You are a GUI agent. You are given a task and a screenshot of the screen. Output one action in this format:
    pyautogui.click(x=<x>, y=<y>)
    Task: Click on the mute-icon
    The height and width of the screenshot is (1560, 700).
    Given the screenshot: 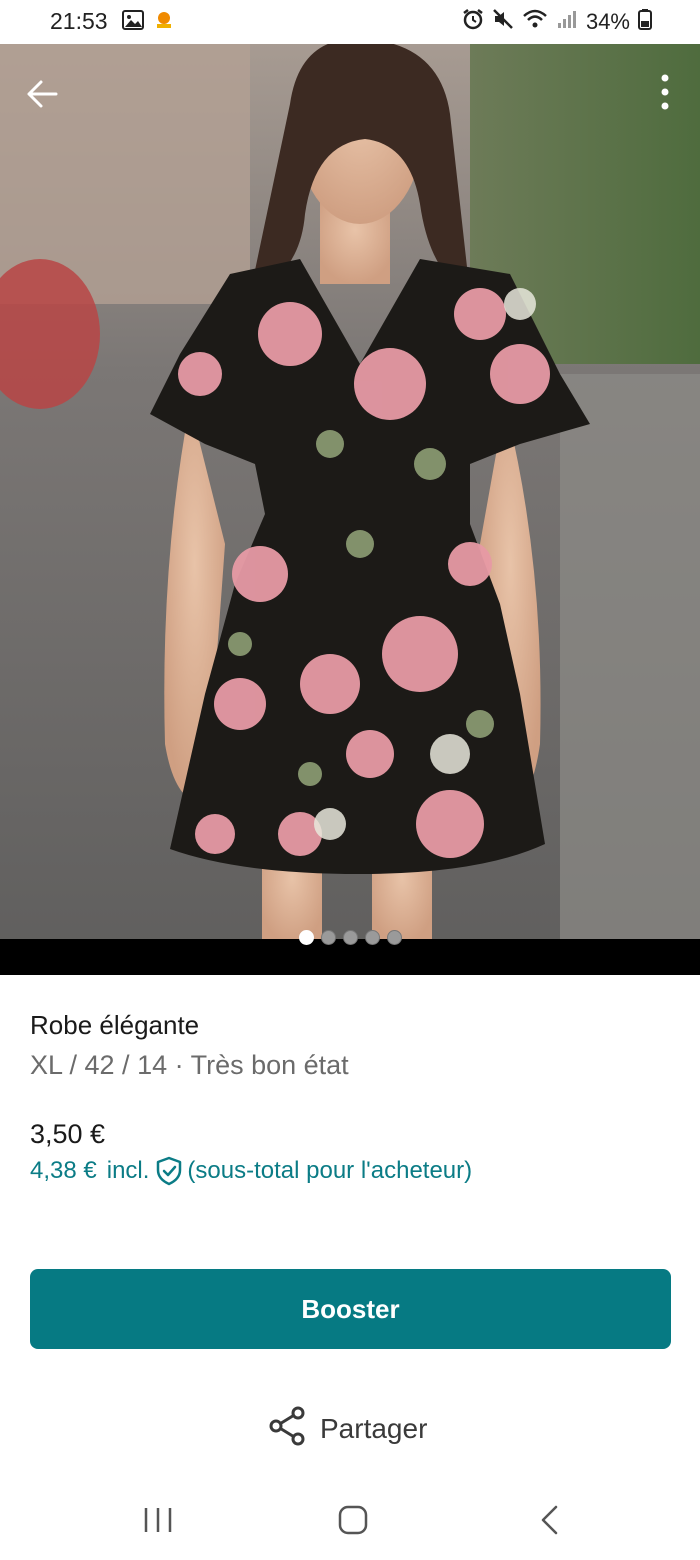 What is the action you would take?
    pyautogui.click(x=503, y=21)
    